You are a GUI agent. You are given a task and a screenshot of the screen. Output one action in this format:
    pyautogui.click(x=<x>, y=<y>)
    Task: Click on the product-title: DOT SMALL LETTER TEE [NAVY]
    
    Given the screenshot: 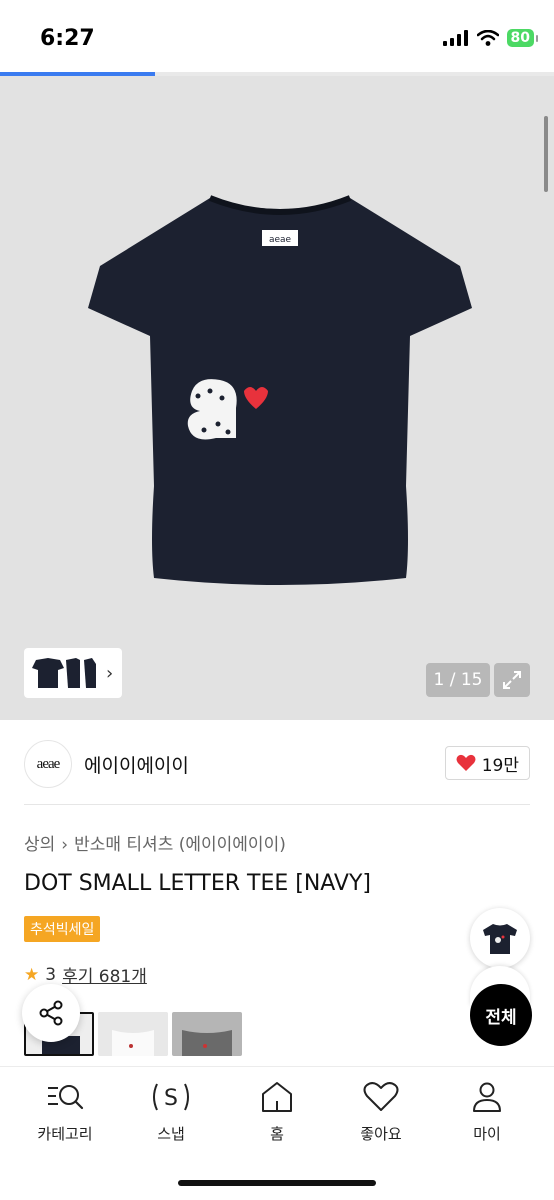 What is the action you would take?
    pyautogui.click(x=198, y=883)
    